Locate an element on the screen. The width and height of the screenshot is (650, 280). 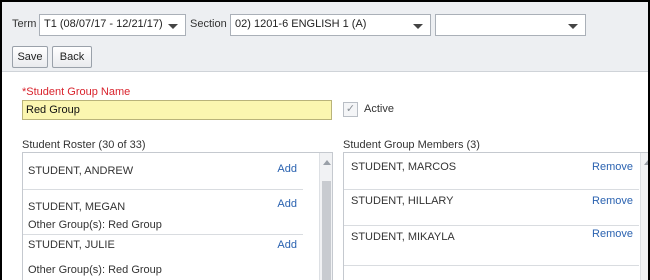
student-name: STUDENT, MIKAYLA is located at coordinates (403, 237).